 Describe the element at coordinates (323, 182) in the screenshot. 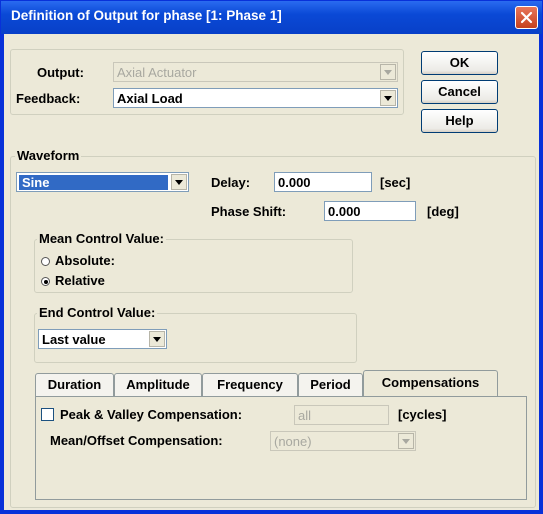

I see `delay-input: 0.000` at that location.